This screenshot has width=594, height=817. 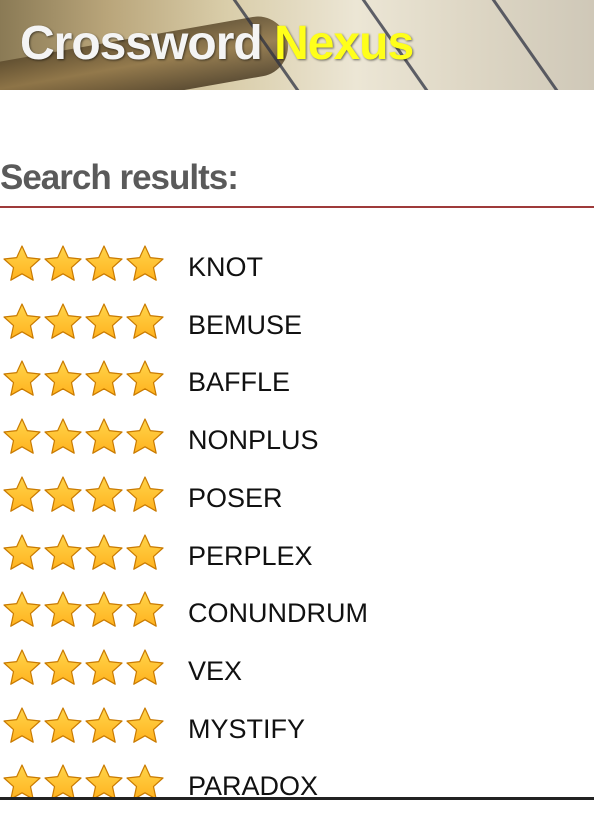 What do you see at coordinates (215, 671) in the screenshot?
I see `result-word-link: VEX` at bounding box center [215, 671].